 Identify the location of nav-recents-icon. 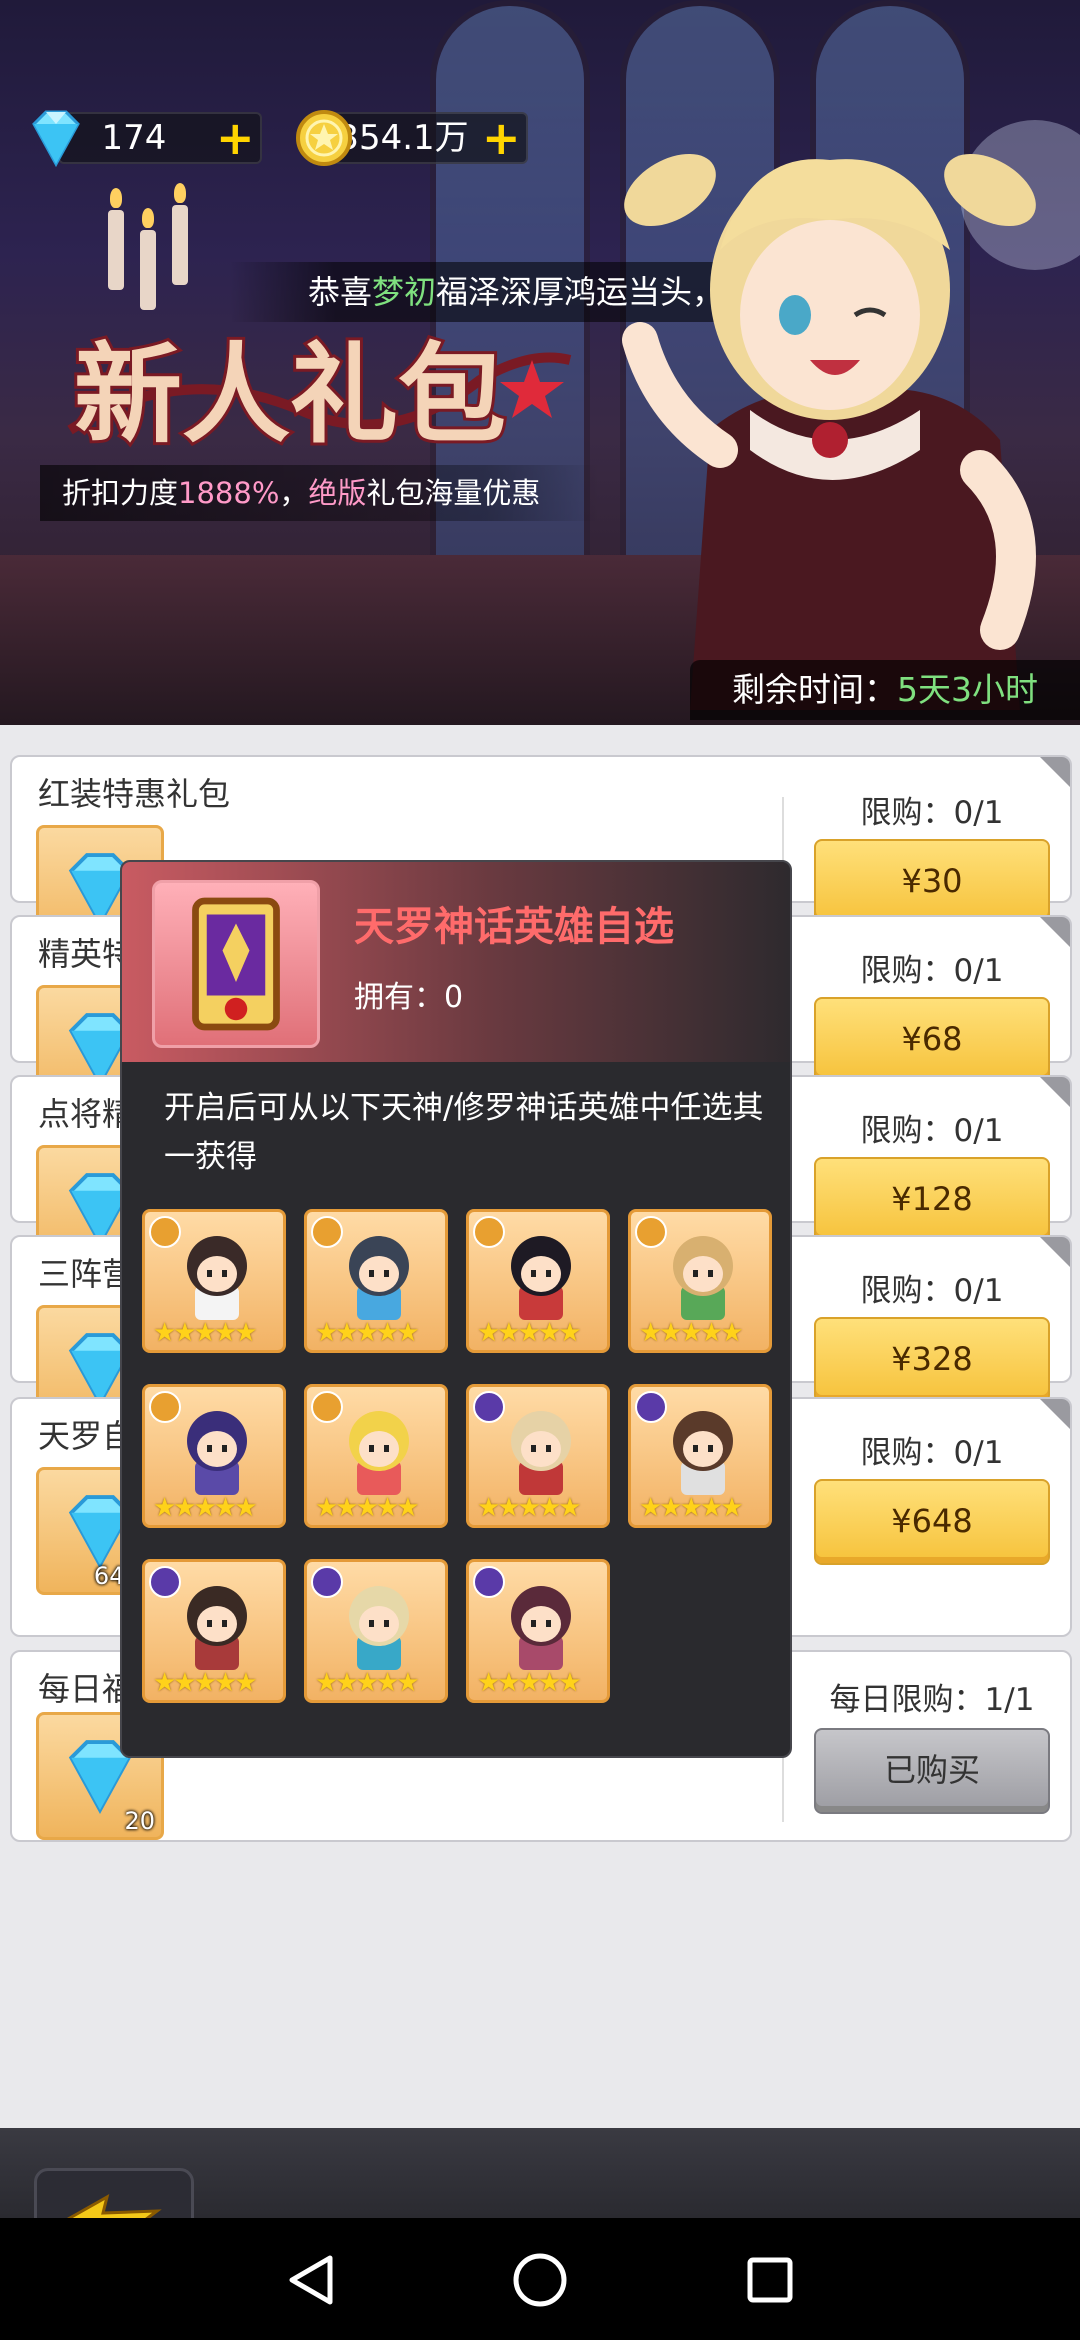
(770, 2279).